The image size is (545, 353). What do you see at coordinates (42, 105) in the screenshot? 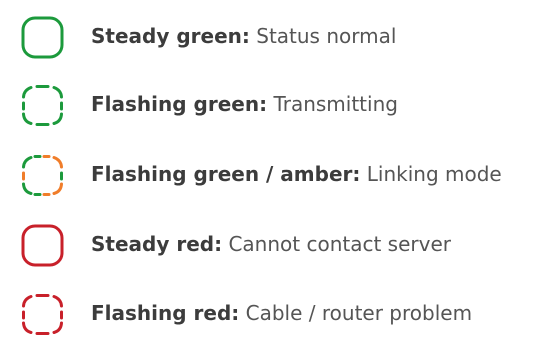
I see `flashing-green-light-icon` at bounding box center [42, 105].